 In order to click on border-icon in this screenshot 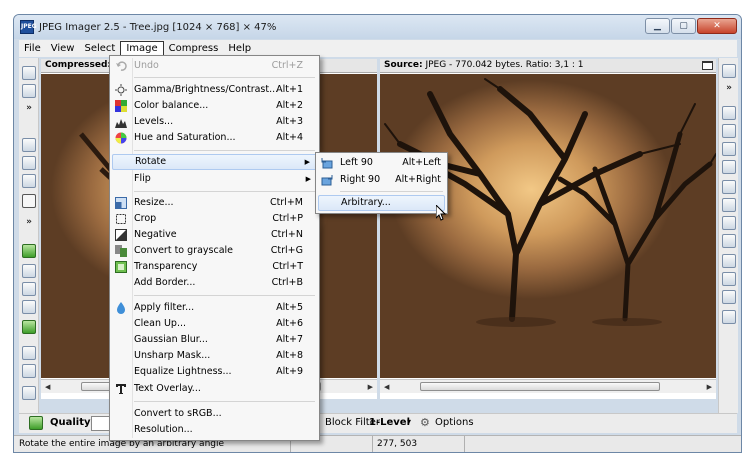, I will do `click(121, 283)`.